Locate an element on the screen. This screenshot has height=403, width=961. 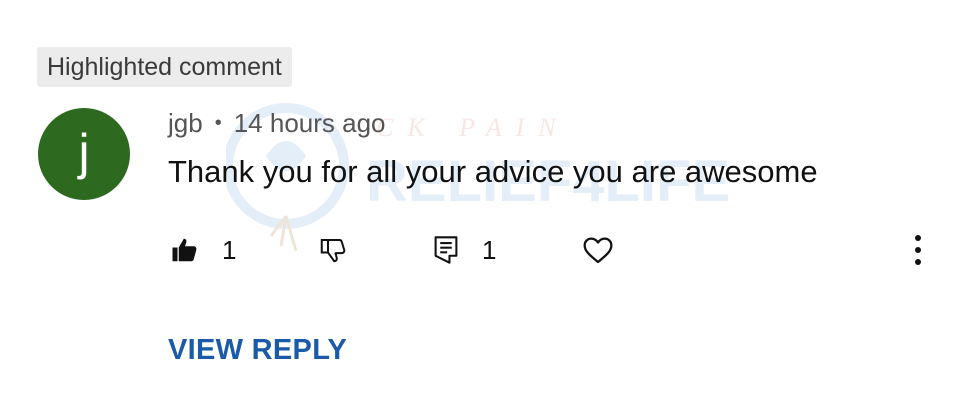
comment-meta: jgb • 14 hours ago is located at coordinates (277, 123).